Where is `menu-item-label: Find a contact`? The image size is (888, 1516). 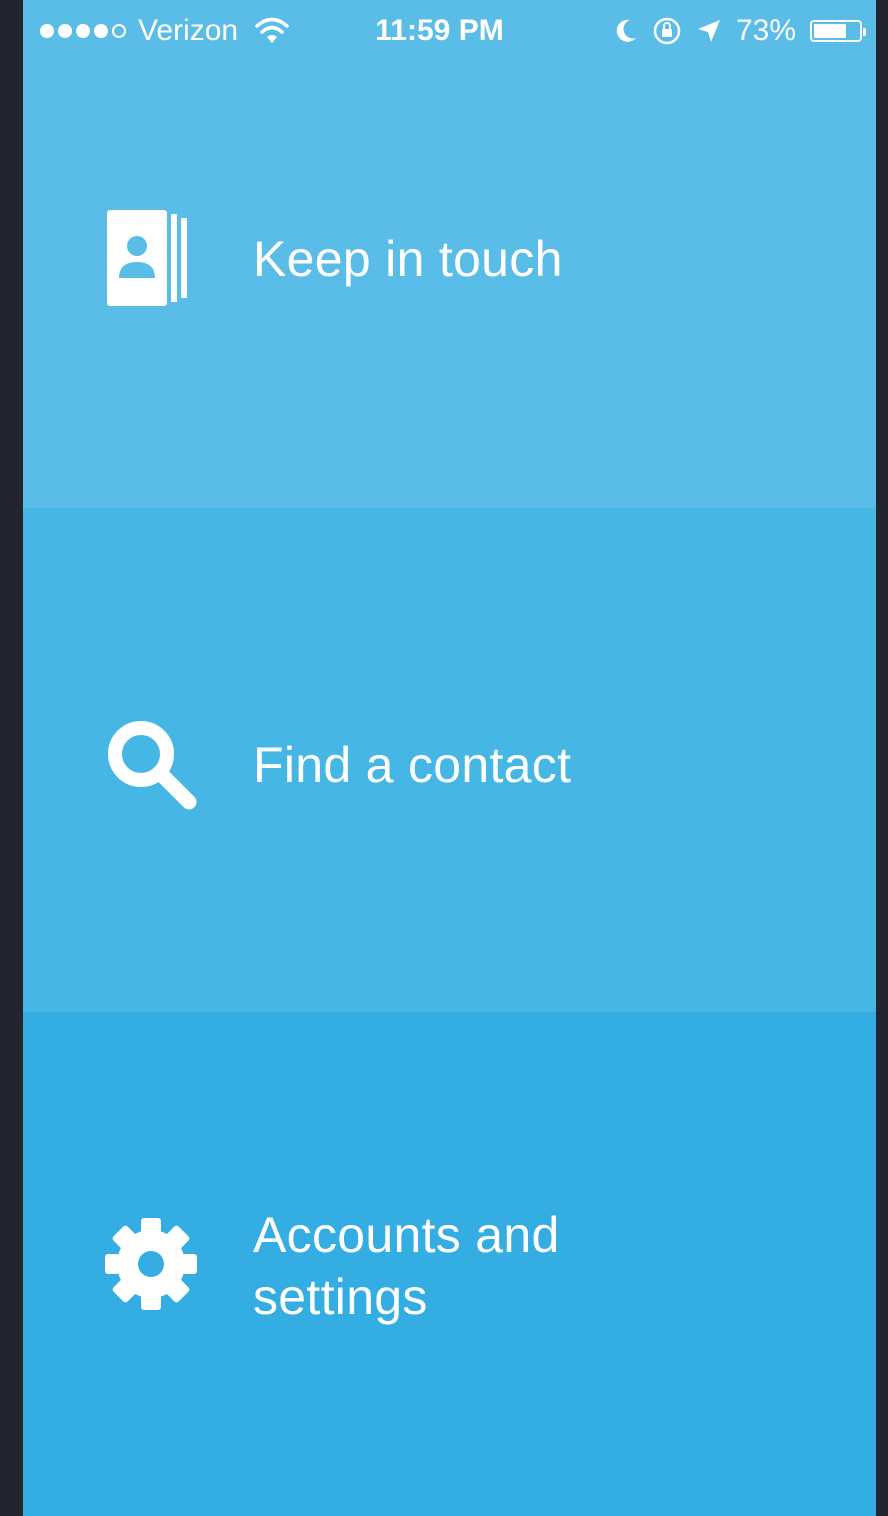 menu-item-label: Find a contact is located at coordinates (412, 765).